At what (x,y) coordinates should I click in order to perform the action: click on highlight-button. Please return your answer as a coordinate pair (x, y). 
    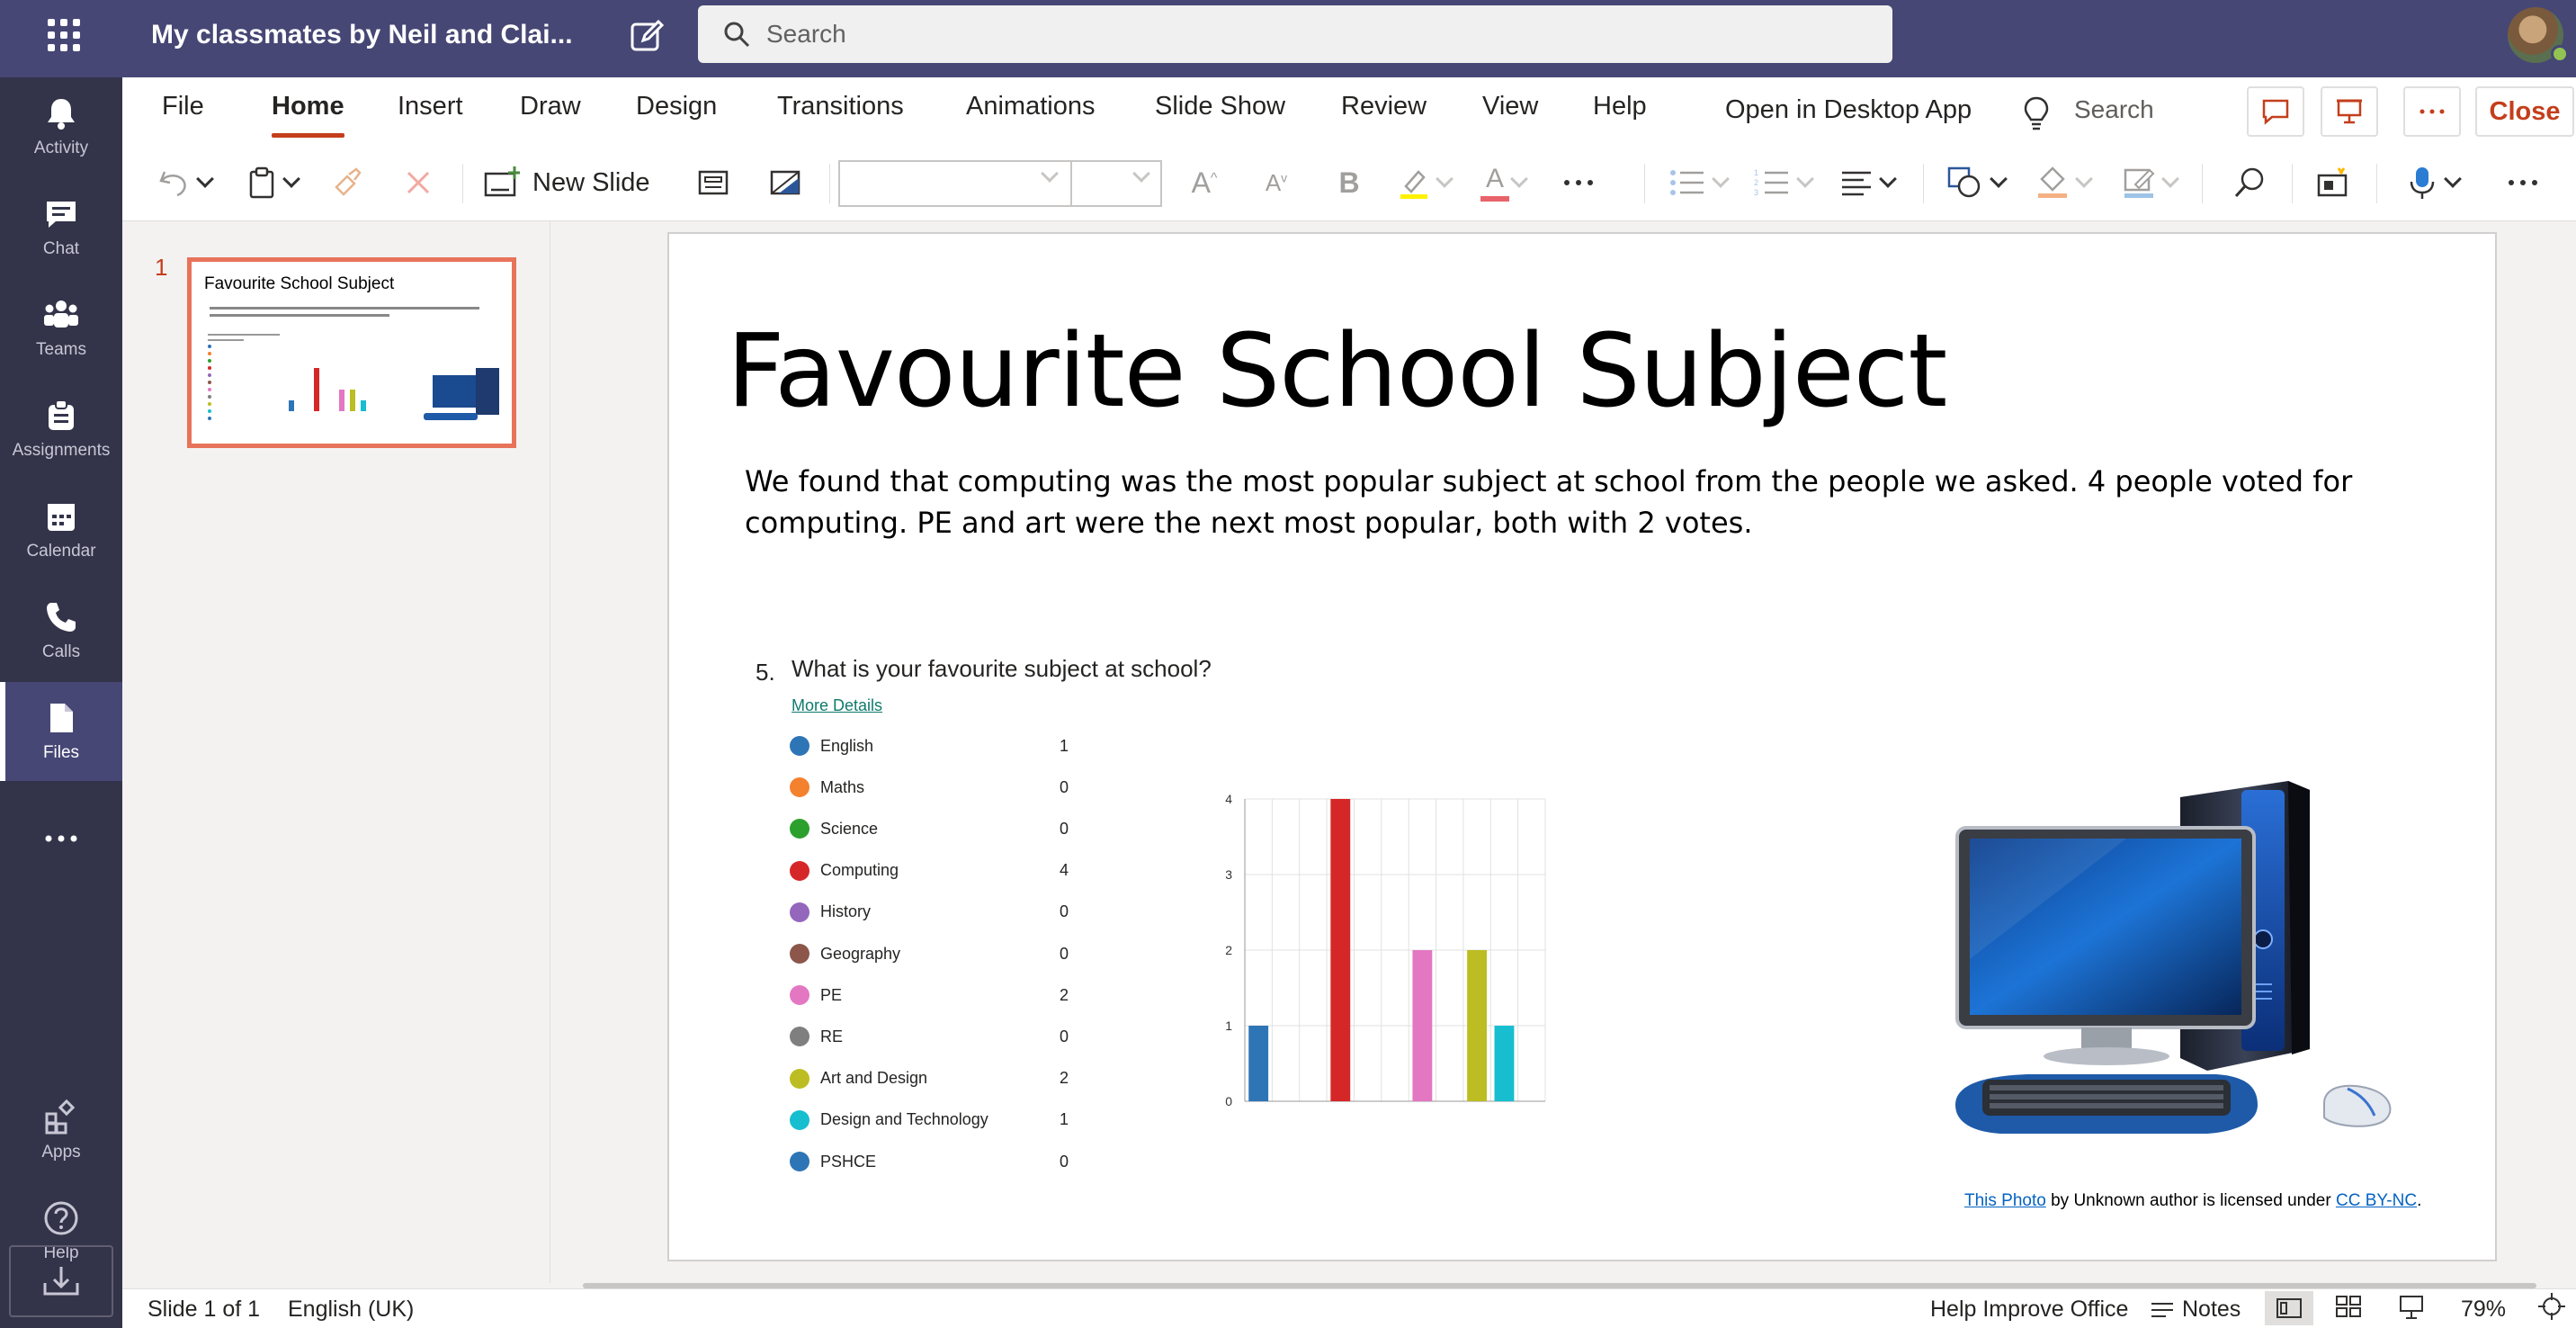
    Looking at the image, I should click on (1425, 182).